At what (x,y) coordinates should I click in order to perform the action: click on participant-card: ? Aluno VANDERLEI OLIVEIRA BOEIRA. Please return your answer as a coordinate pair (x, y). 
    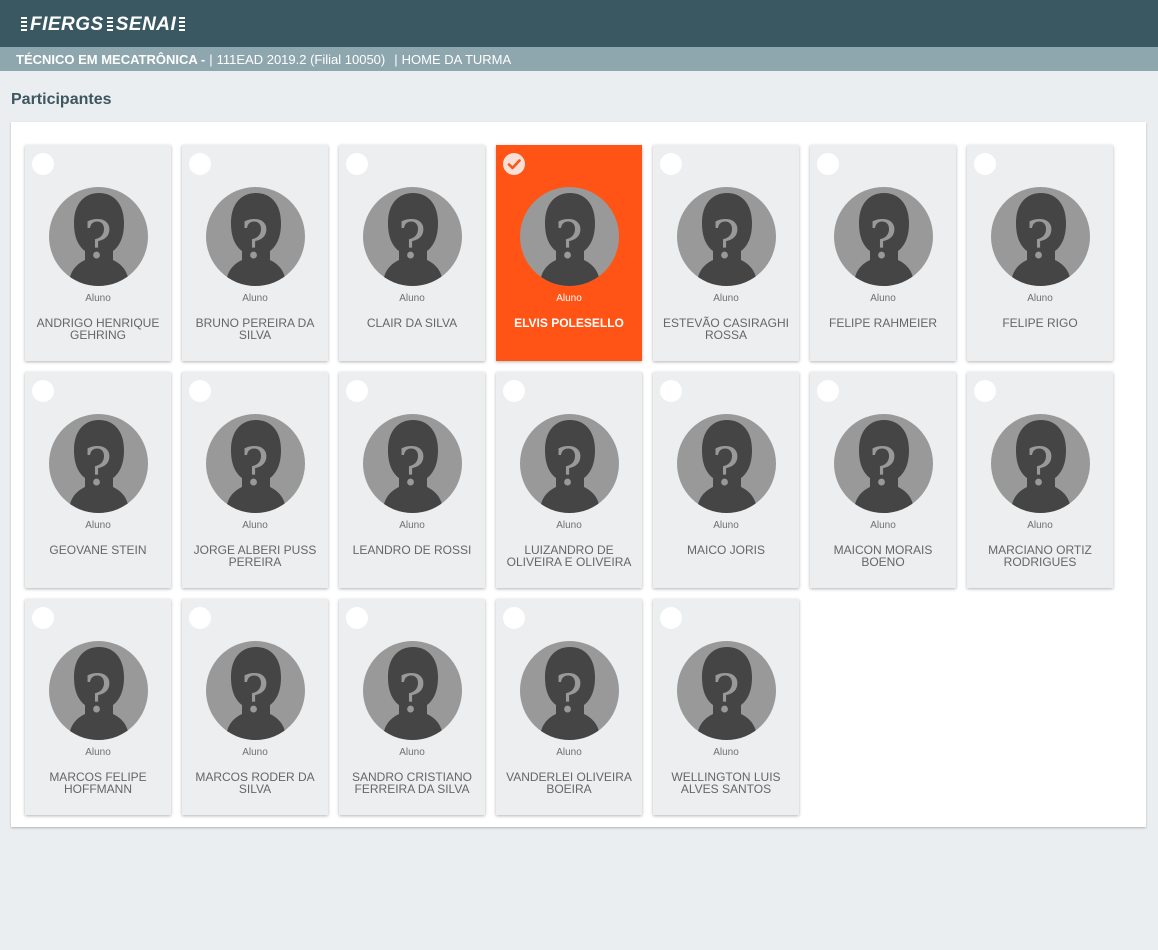
    Looking at the image, I should click on (569, 707).